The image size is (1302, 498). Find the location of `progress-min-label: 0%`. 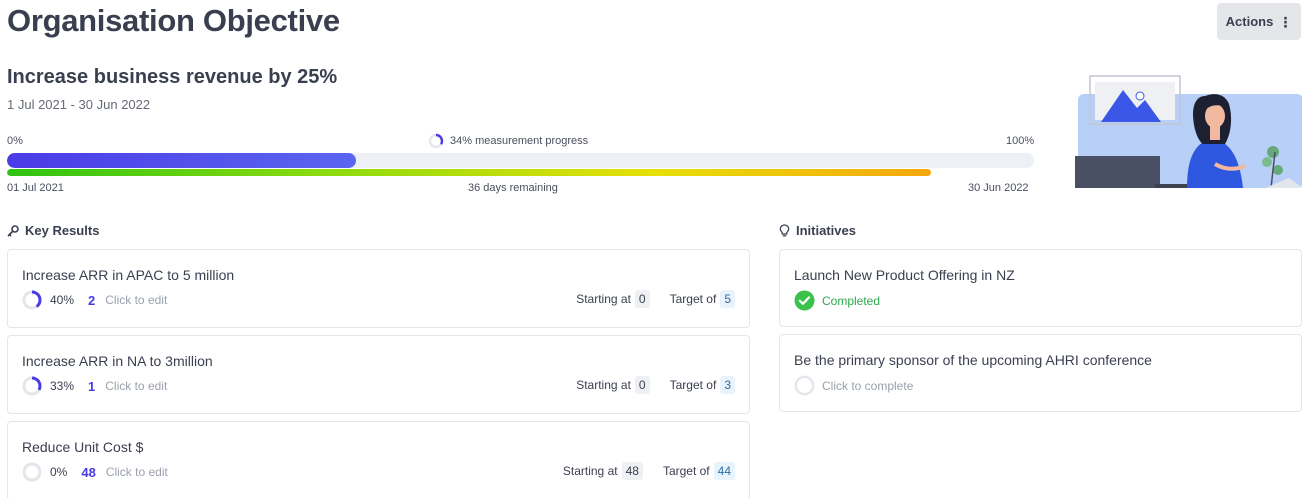

progress-min-label: 0% is located at coordinates (15, 141).